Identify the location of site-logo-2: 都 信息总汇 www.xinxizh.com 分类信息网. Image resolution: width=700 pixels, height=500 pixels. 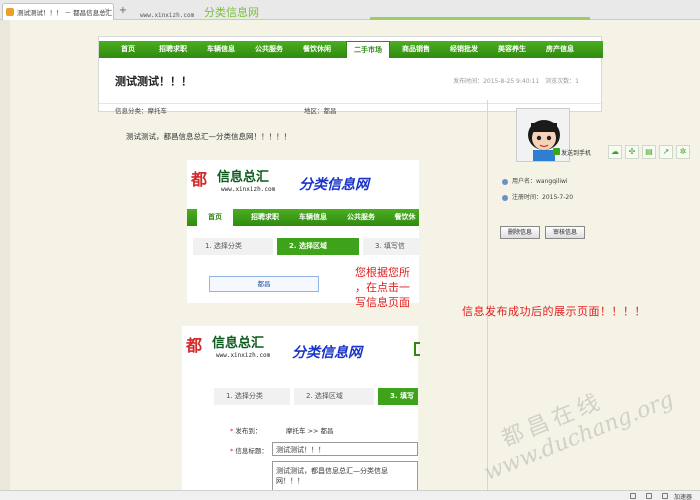
(301, 347).